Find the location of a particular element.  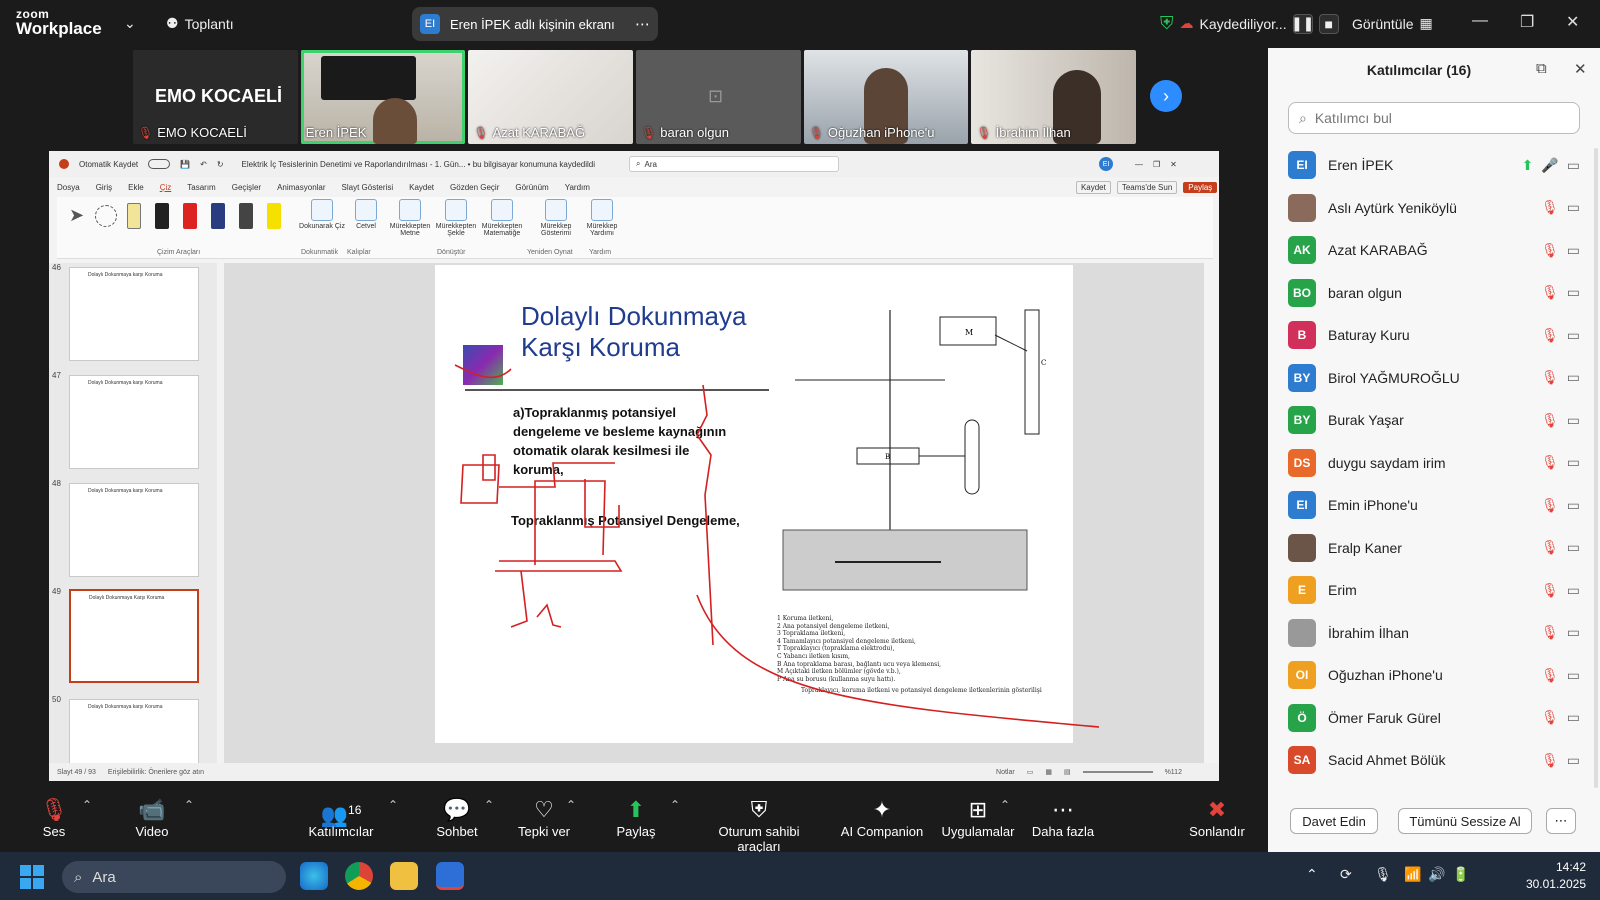

record-button: Kaydet is located at coordinates (1093, 187).